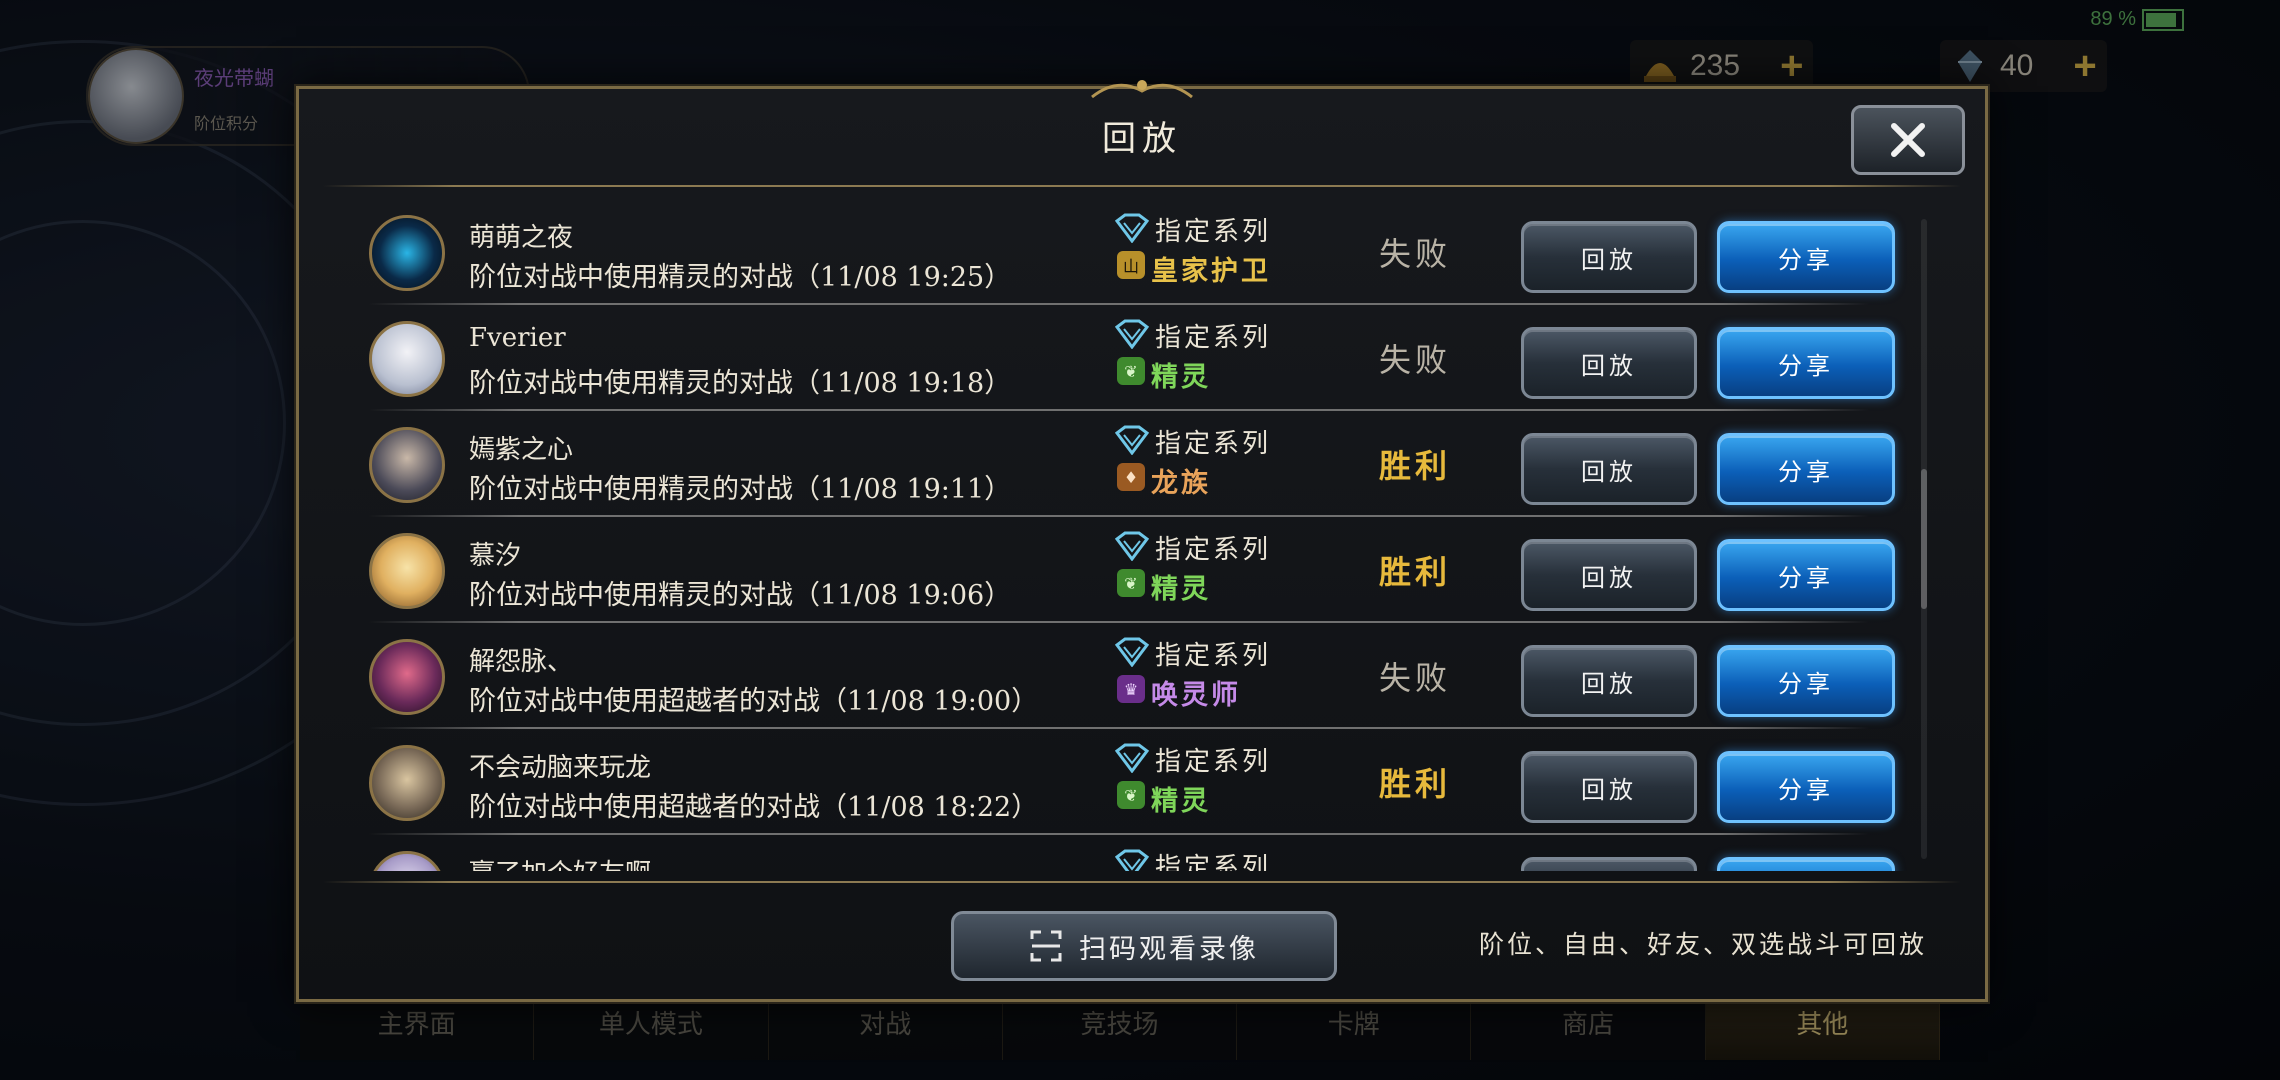 The width and height of the screenshot is (2280, 1080). Describe the element at coordinates (740, 383) in the screenshot. I see `battle-description: 阶位对战中使用精灵的对战（11/08 19:18）` at that location.